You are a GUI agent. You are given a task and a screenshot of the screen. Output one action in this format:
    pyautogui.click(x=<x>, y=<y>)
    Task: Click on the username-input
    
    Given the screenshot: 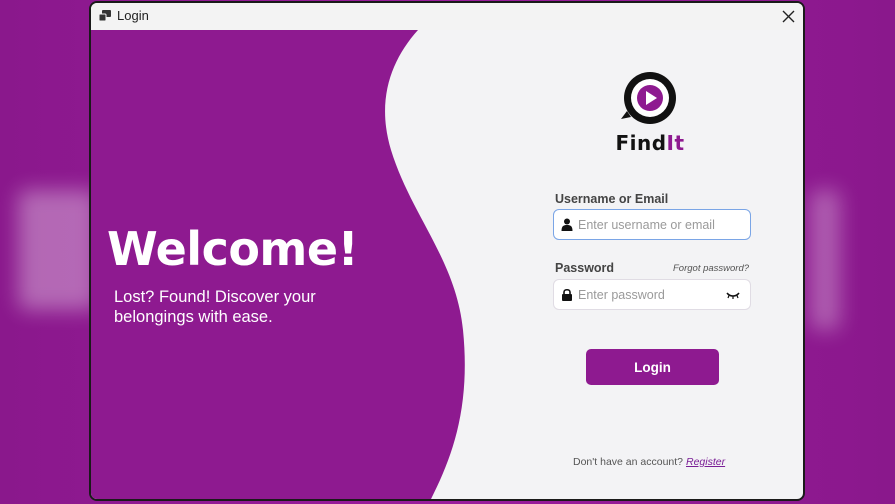 What is the action you would take?
    pyautogui.click(x=653, y=224)
    